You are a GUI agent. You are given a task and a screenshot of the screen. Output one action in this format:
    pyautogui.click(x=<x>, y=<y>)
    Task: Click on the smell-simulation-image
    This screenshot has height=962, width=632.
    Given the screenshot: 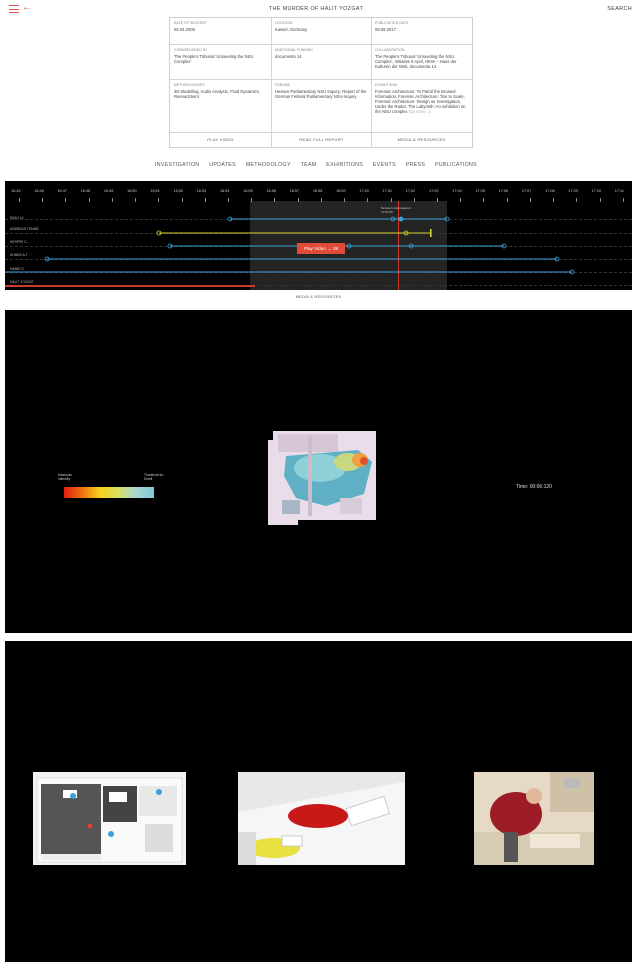 What is the action you would take?
    pyautogui.click(x=323, y=477)
    